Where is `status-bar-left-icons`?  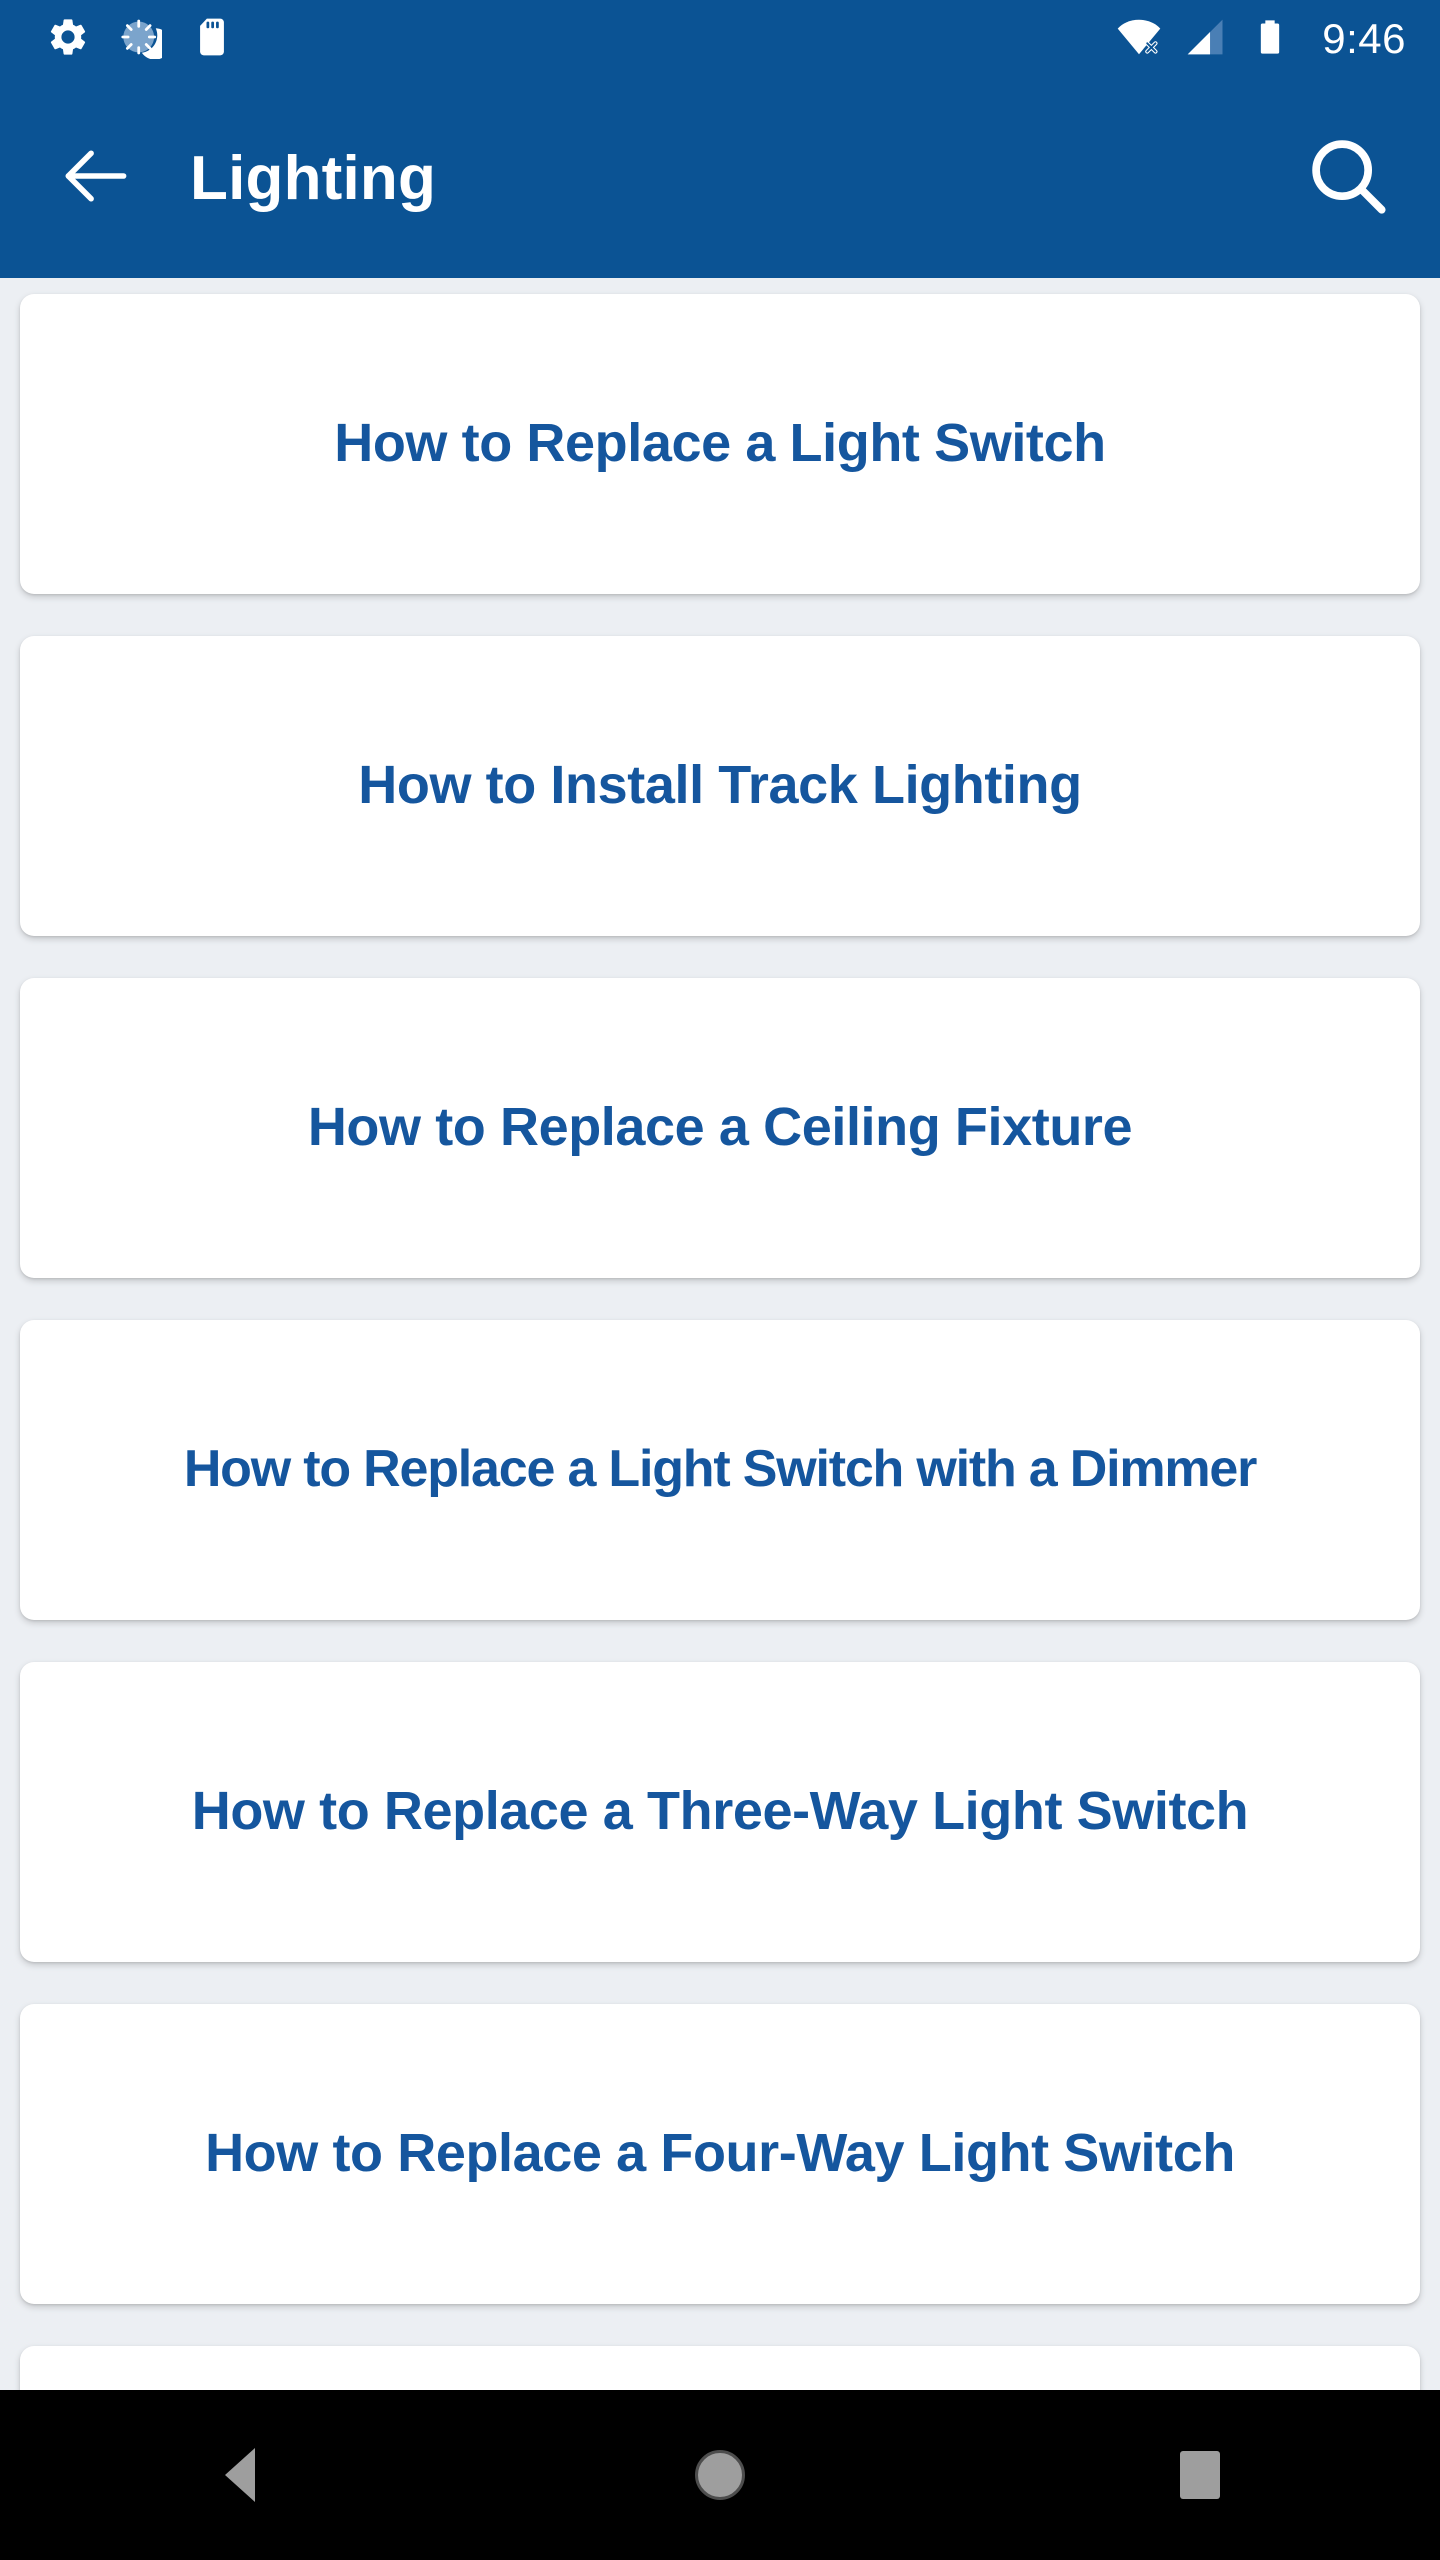 status-bar-left-icons is located at coordinates (140, 39).